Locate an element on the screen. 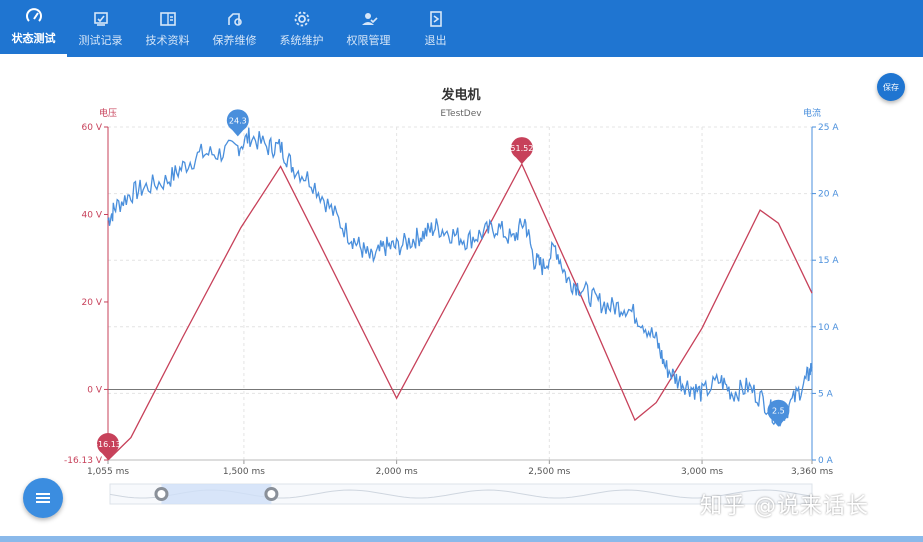 The height and width of the screenshot is (542, 923). menu-button is located at coordinates (43, 498).